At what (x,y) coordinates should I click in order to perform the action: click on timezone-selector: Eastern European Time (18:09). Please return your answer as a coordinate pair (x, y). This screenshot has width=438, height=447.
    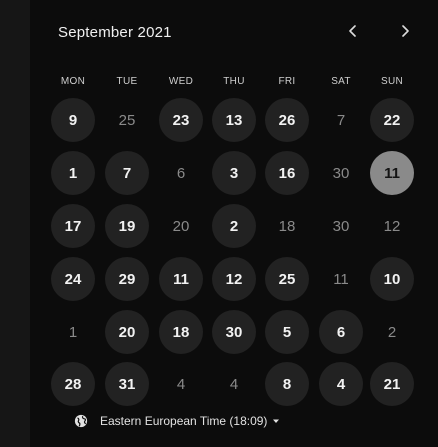
    Looking at the image, I should click on (177, 421).